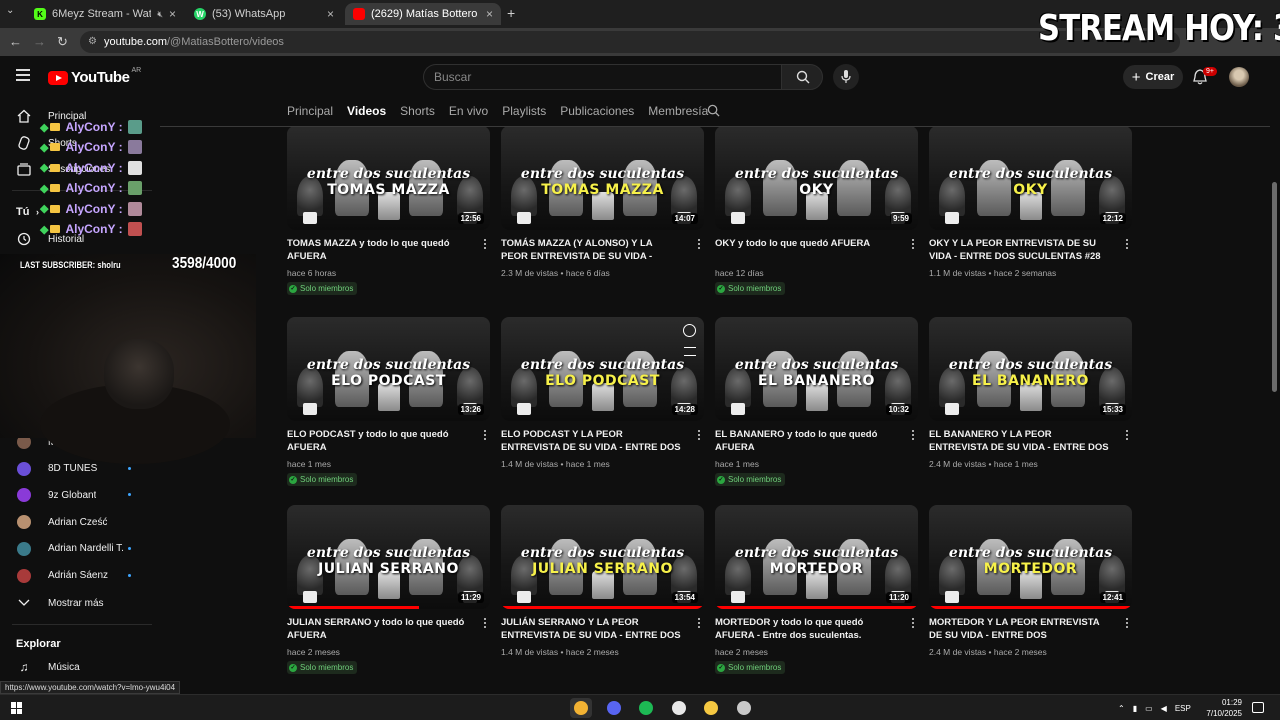 The width and height of the screenshot is (1280, 720). Describe the element at coordinates (377, 250) in the screenshot. I see `video-title: TOMAS MAZZA y todo lo que quedó AFUERA` at that location.